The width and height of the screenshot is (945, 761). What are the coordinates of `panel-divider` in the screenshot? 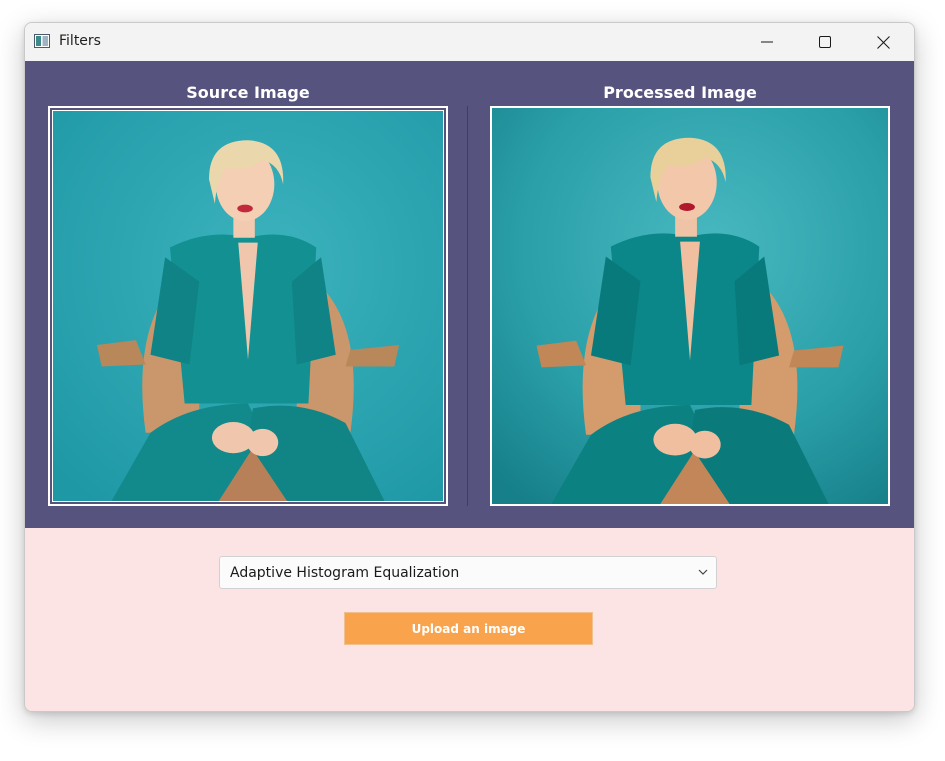 It's located at (467, 306).